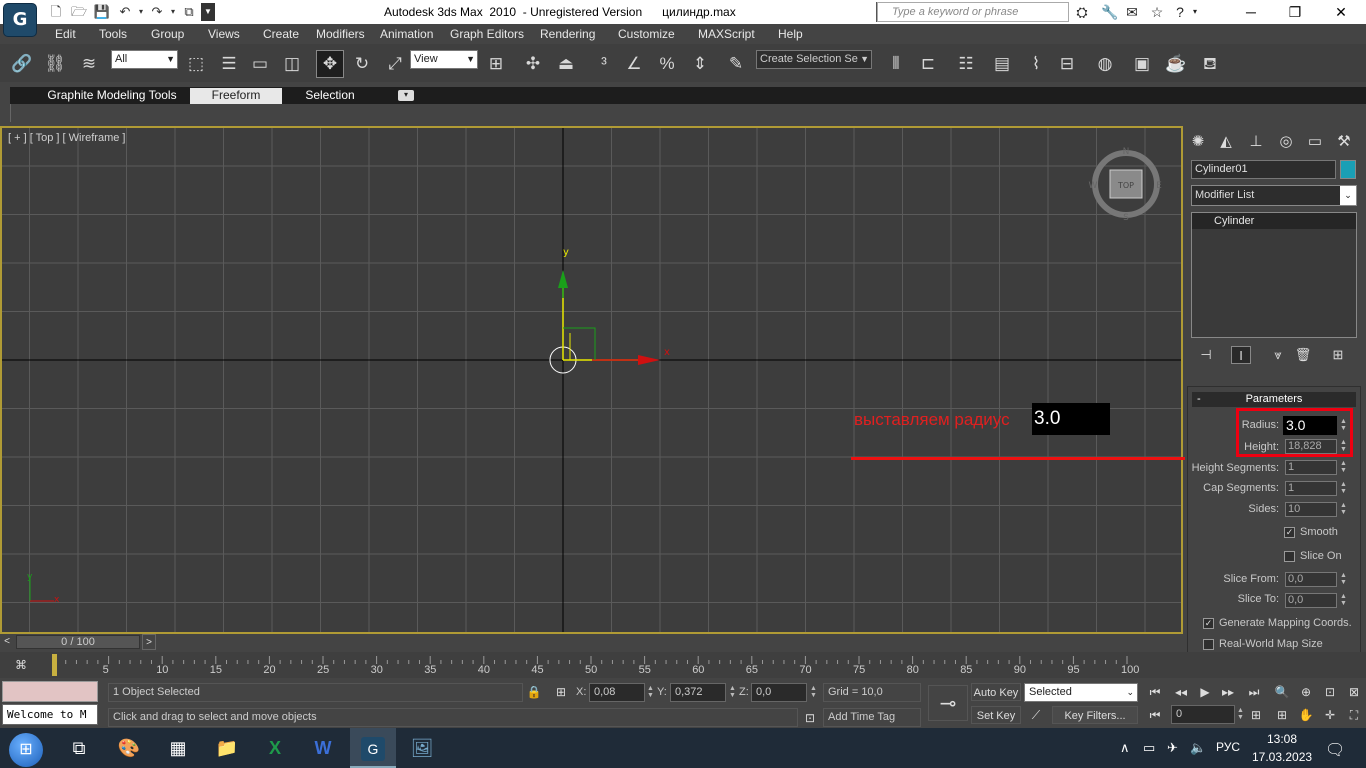 The width and height of the screenshot is (1366, 768). I want to click on undo-dropdown-icon: ▾, so click(141, 12).